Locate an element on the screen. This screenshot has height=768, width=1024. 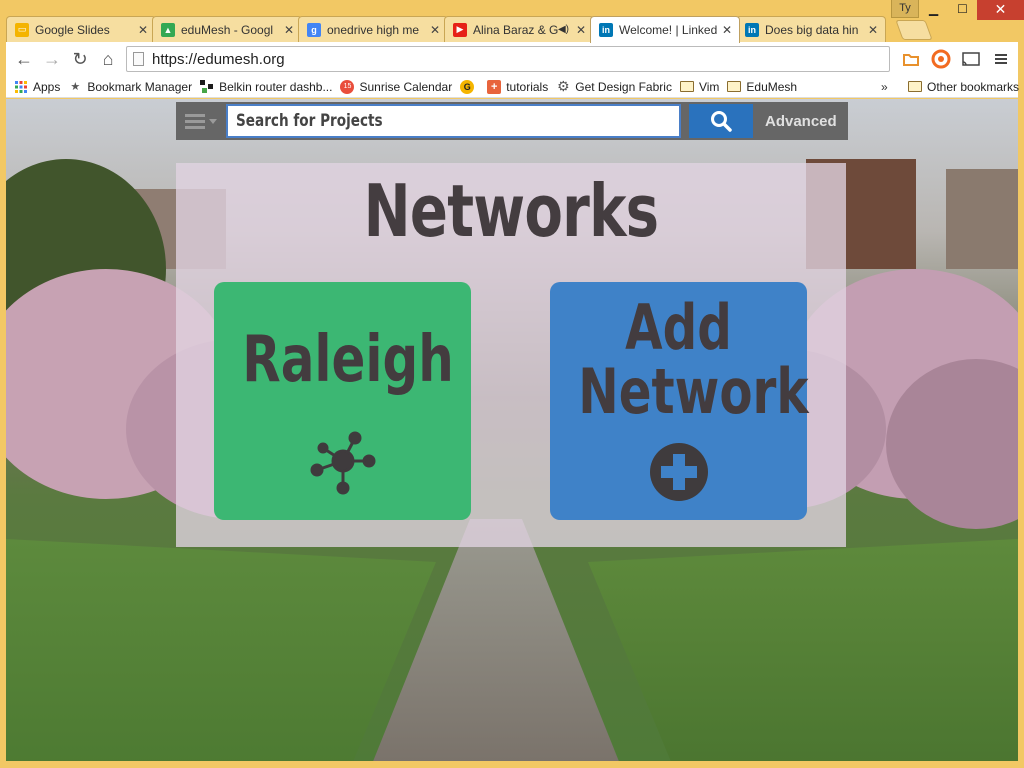
tab-title: Does big data hin is located at coordinates (812, 29).